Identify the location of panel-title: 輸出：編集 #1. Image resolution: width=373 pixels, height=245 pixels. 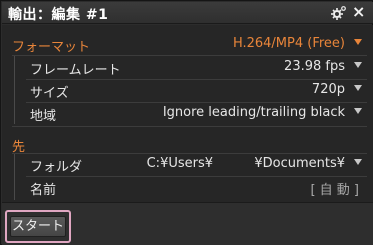
(58, 15).